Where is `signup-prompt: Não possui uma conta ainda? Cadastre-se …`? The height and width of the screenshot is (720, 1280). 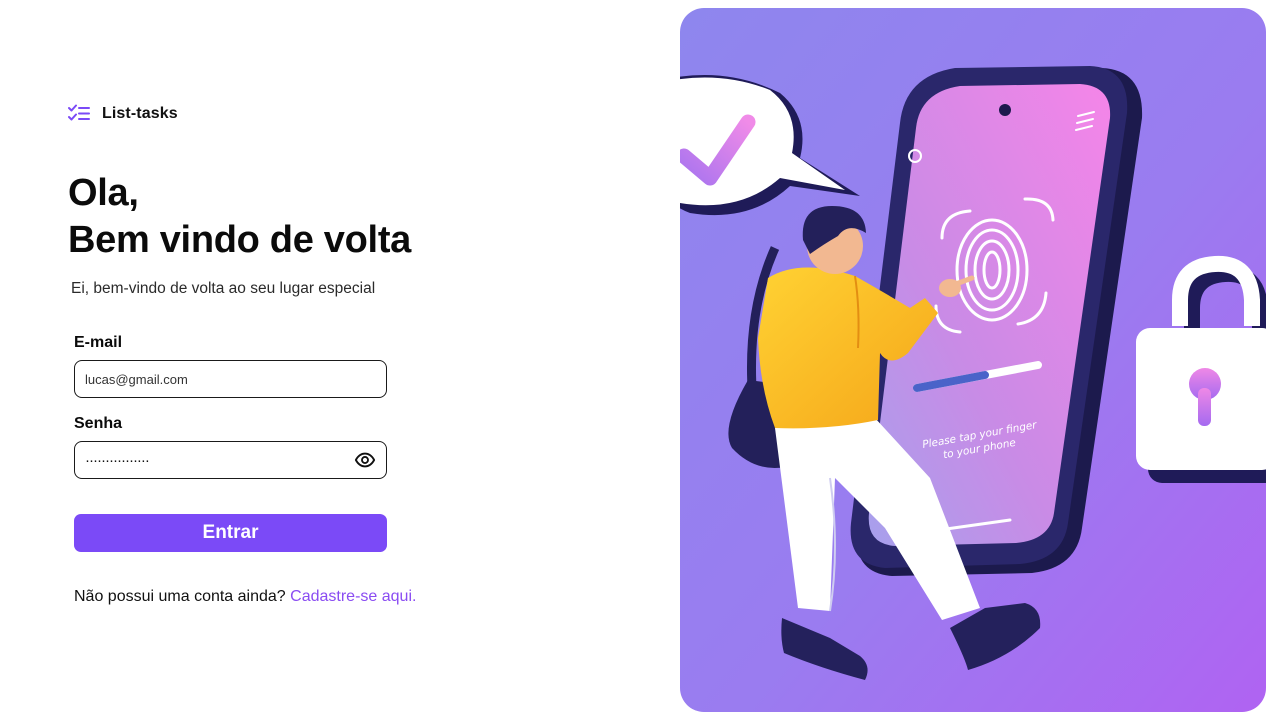 signup-prompt: Não possui uma conta ainda? Cadastre-se … is located at coordinates (245, 597).